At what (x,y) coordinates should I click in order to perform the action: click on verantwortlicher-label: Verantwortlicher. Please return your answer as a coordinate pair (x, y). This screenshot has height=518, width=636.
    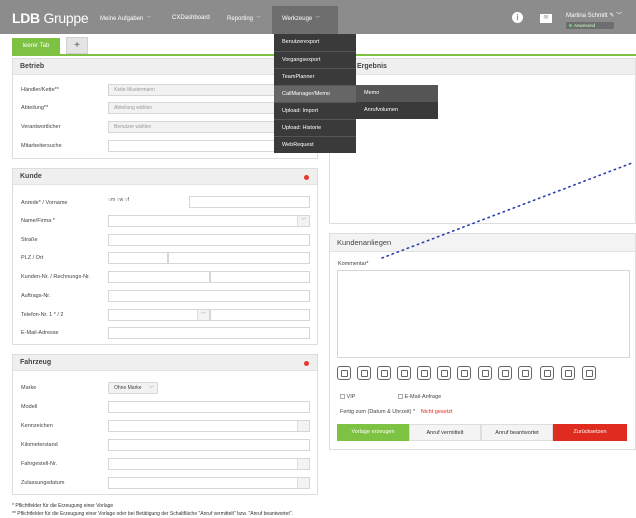
    Looking at the image, I should click on (41, 127).